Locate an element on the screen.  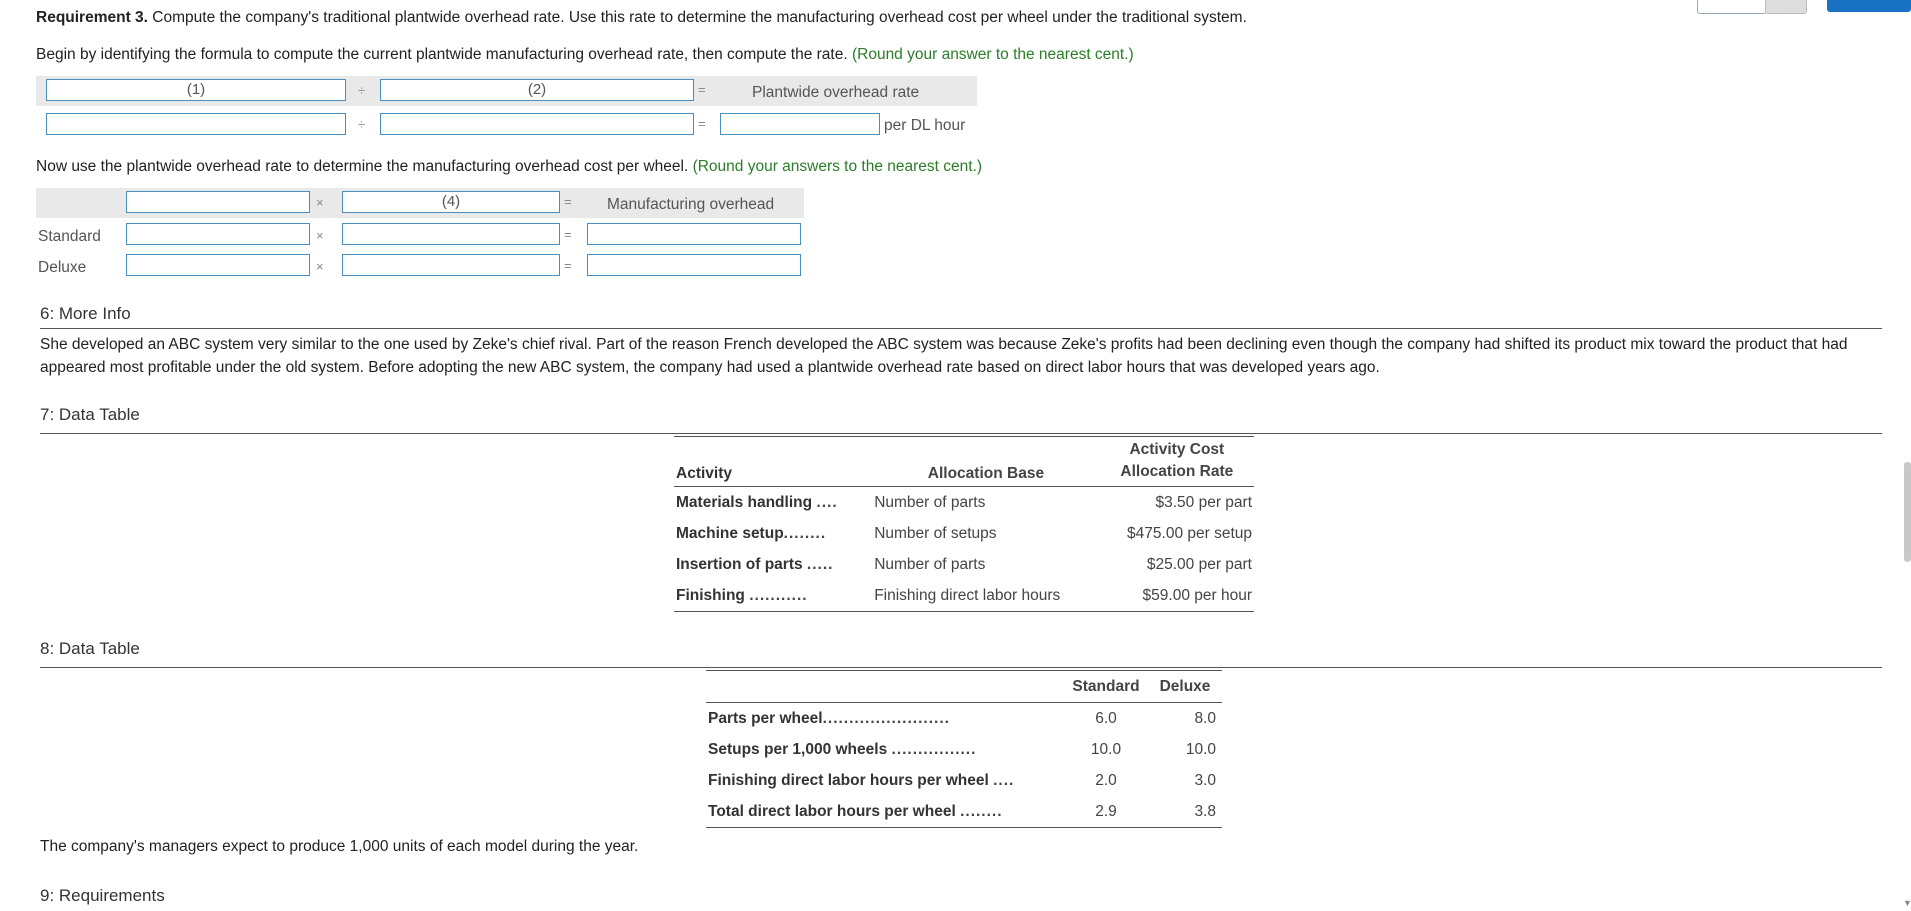
step1-hint: (Round your answer to the nearest cent.) is located at coordinates (992, 54).